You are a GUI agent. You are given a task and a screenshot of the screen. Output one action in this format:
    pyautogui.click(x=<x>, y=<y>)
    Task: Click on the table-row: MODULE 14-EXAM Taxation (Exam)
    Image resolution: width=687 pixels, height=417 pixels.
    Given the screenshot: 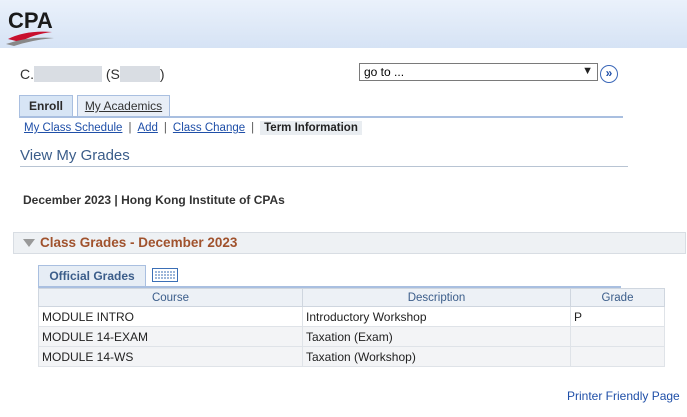 What is the action you would take?
    pyautogui.click(x=351, y=336)
    